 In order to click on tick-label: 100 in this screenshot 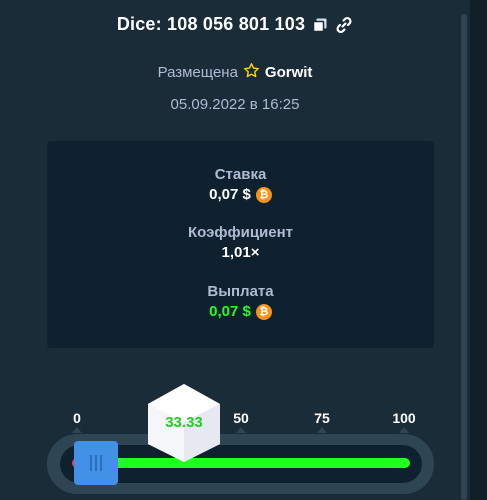, I will do `click(404, 418)`.